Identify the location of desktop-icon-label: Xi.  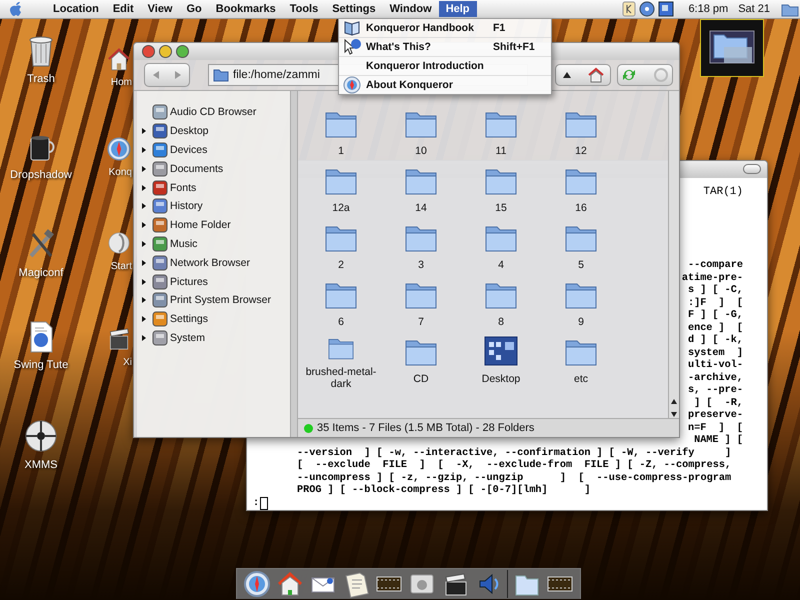
(127, 362).